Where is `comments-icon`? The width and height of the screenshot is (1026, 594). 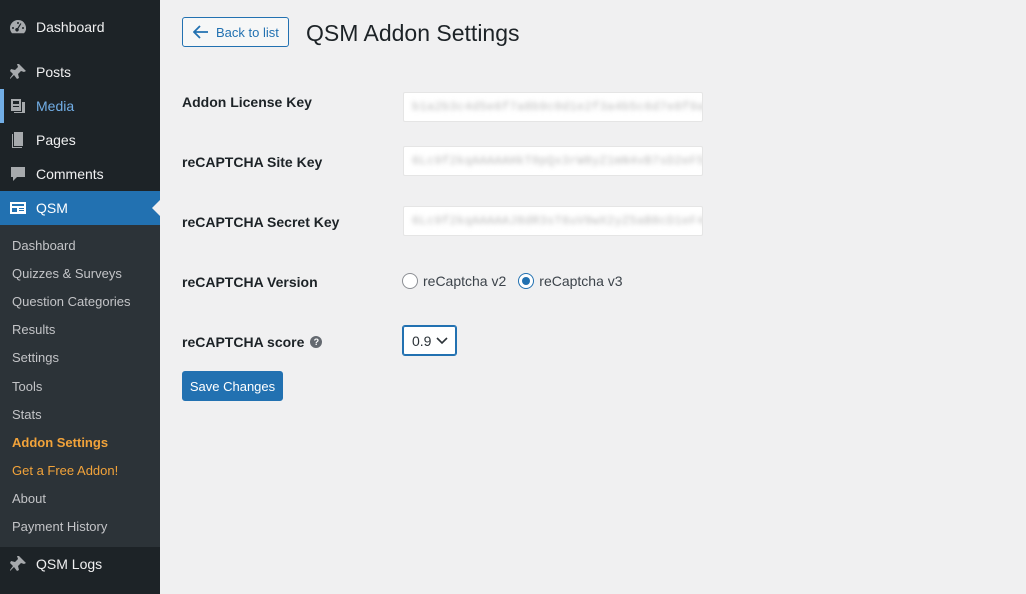
comments-icon is located at coordinates (18, 174).